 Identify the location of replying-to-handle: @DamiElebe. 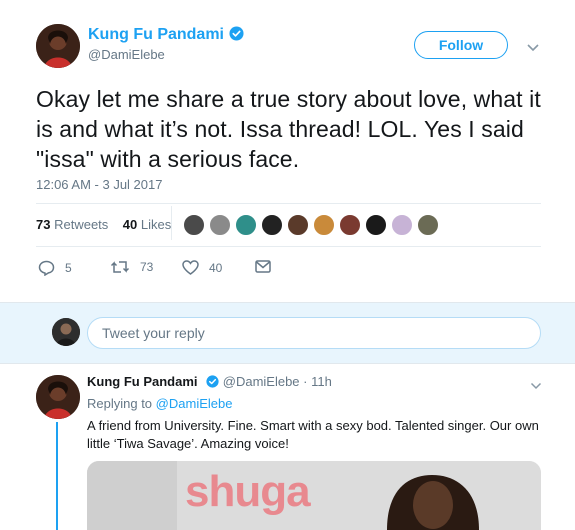
(194, 403).